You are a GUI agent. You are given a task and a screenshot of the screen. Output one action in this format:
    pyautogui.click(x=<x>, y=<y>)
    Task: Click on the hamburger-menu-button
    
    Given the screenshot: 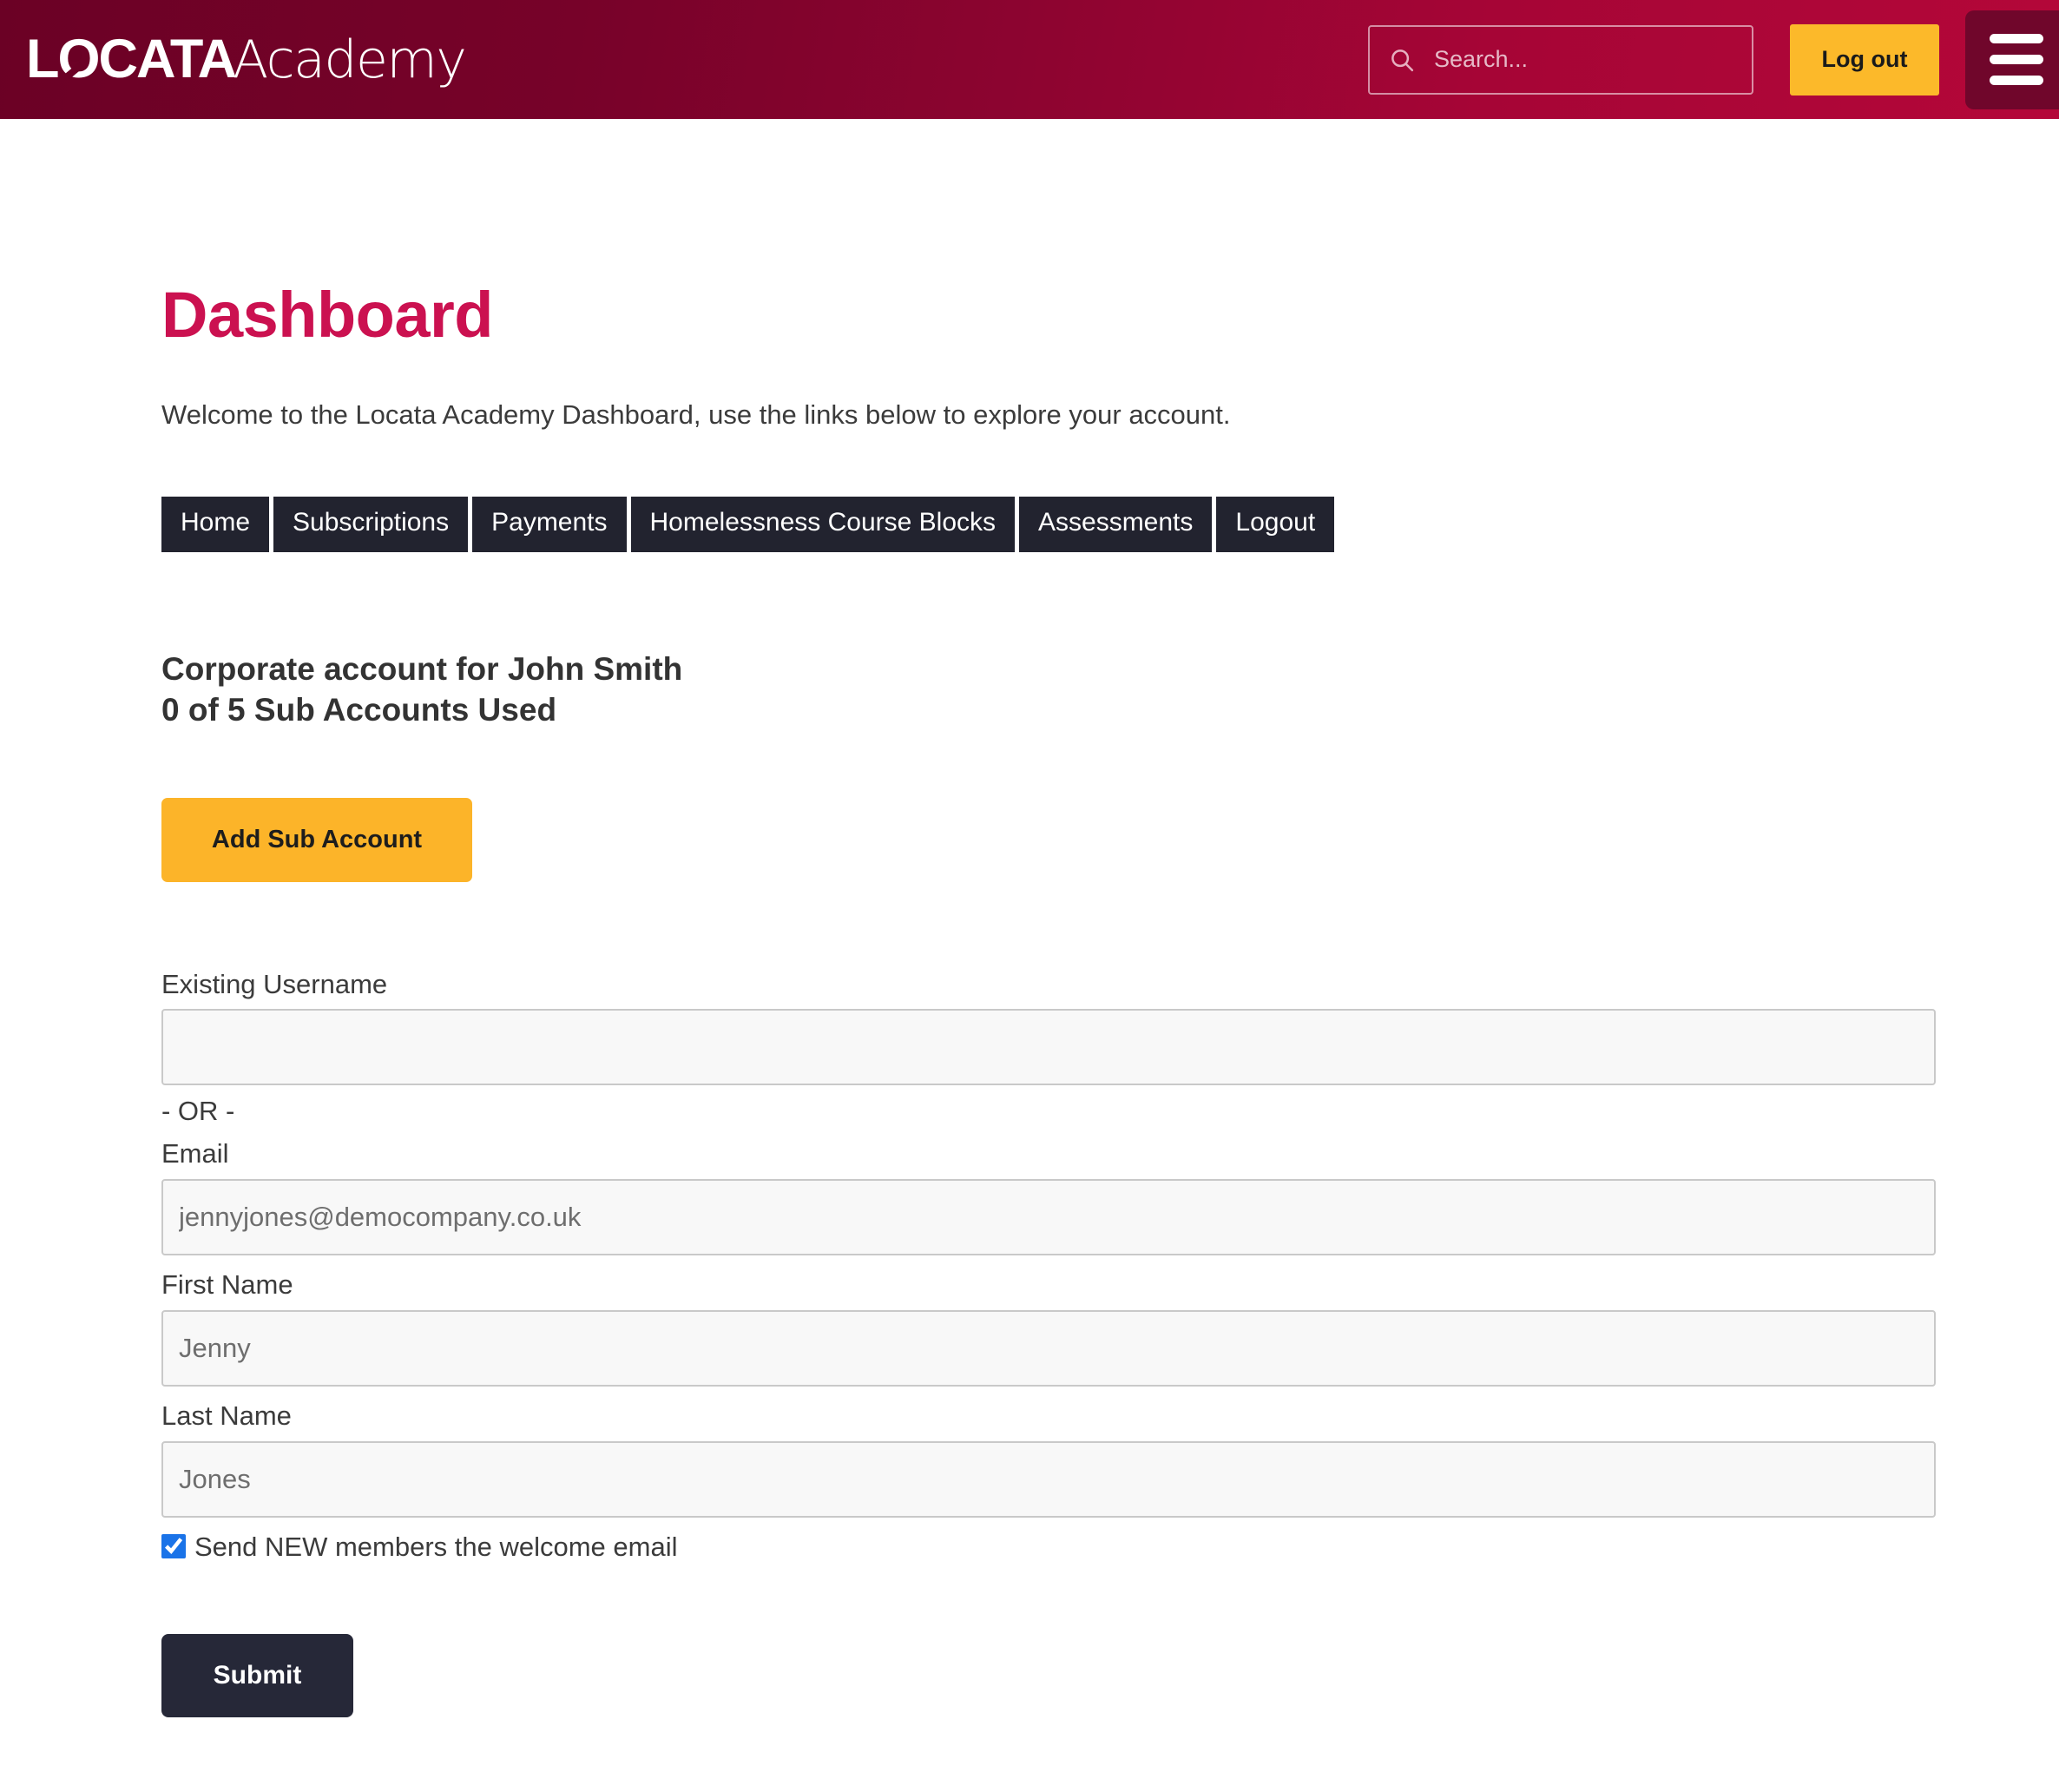 What is the action you would take?
    pyautogui.click(x=2012, y=59)
    